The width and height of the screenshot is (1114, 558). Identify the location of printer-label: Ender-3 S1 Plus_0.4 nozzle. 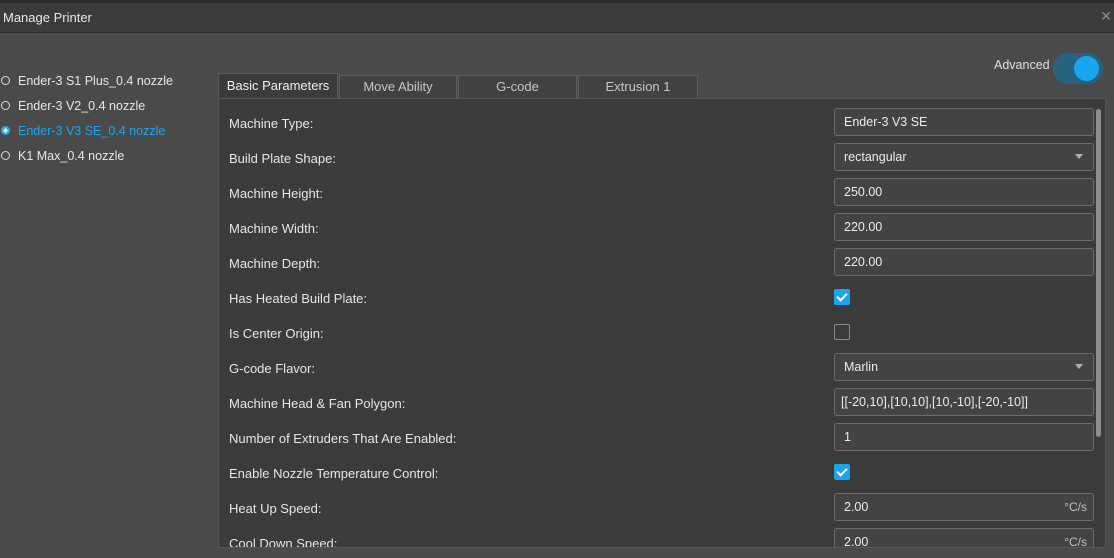
(95, 81).